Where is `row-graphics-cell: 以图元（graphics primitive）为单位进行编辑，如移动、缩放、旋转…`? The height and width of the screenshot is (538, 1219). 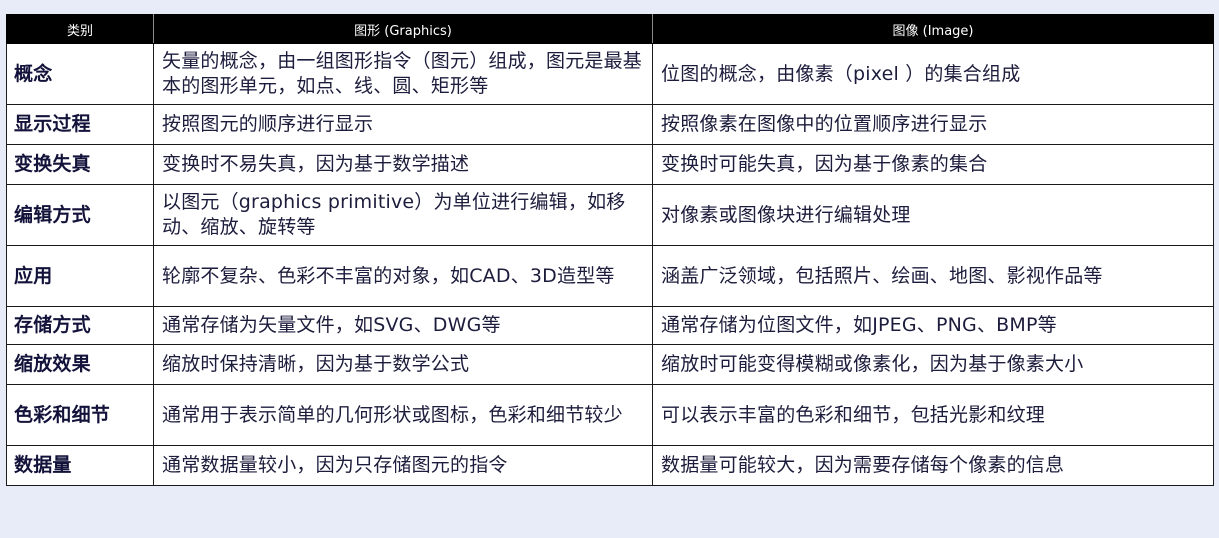
row-graphics-cell: 以图元（graphics primitive）为单位进行编辑，如移动、缩放、旋转… is located at coordinates (403, 215).